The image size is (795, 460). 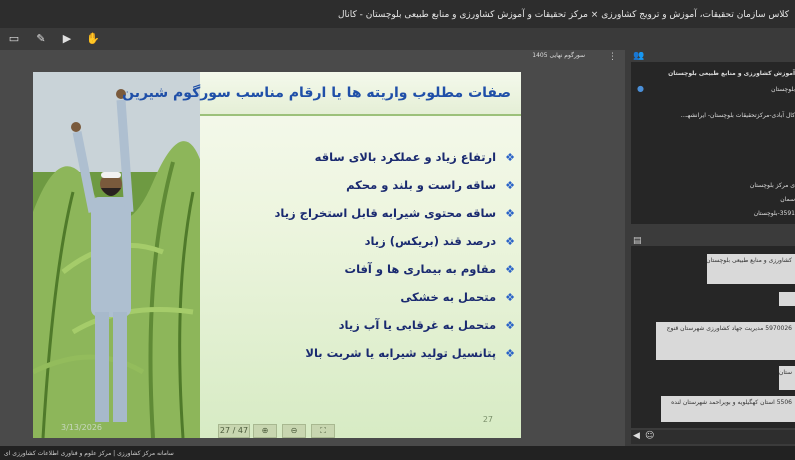 I want to click on play-icon: ▶, so click(x=67, y=39).